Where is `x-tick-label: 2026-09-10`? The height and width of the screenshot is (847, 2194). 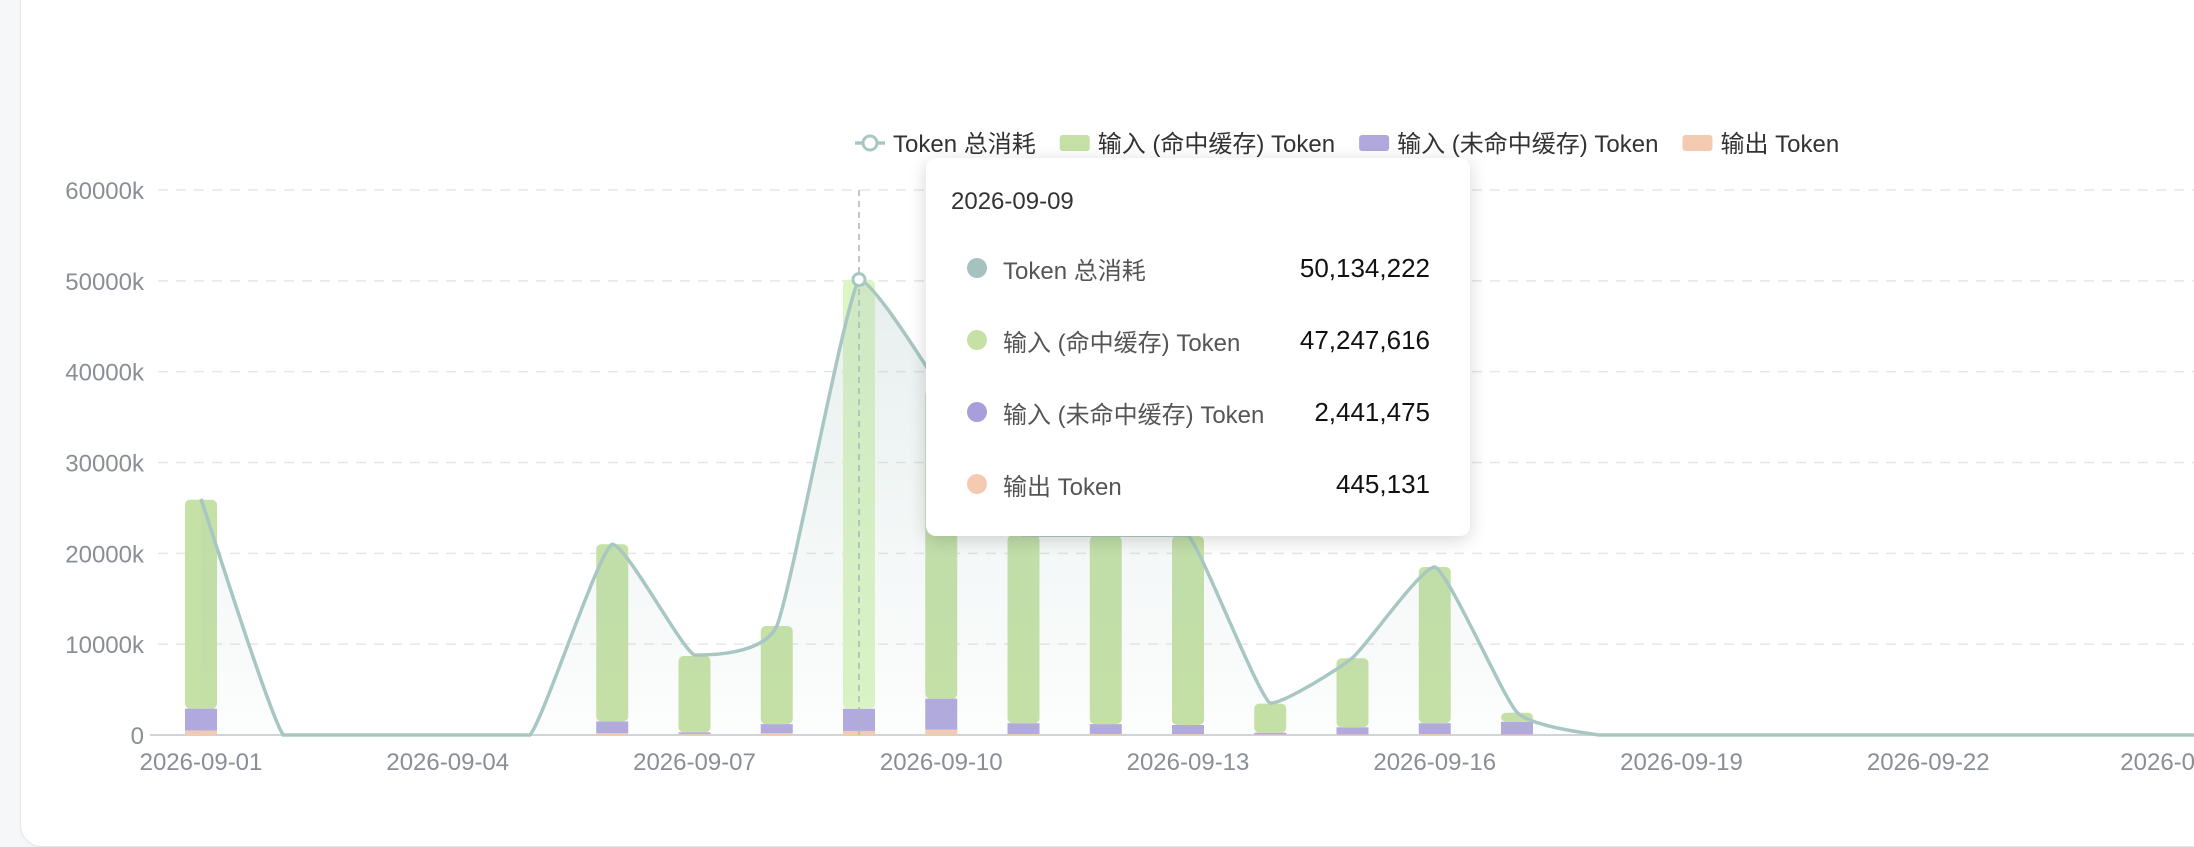
x-tick-label: 2026-09-10 is located at coordinates (941, 762).